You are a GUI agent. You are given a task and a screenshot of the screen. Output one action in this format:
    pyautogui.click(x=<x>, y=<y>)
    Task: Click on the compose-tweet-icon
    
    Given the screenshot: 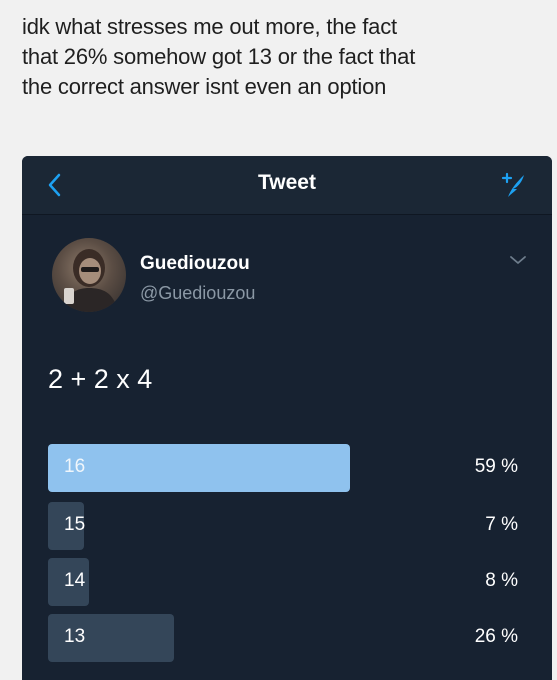 What is the action you would take?
    pyautogui.click(x=512, y=184)
    